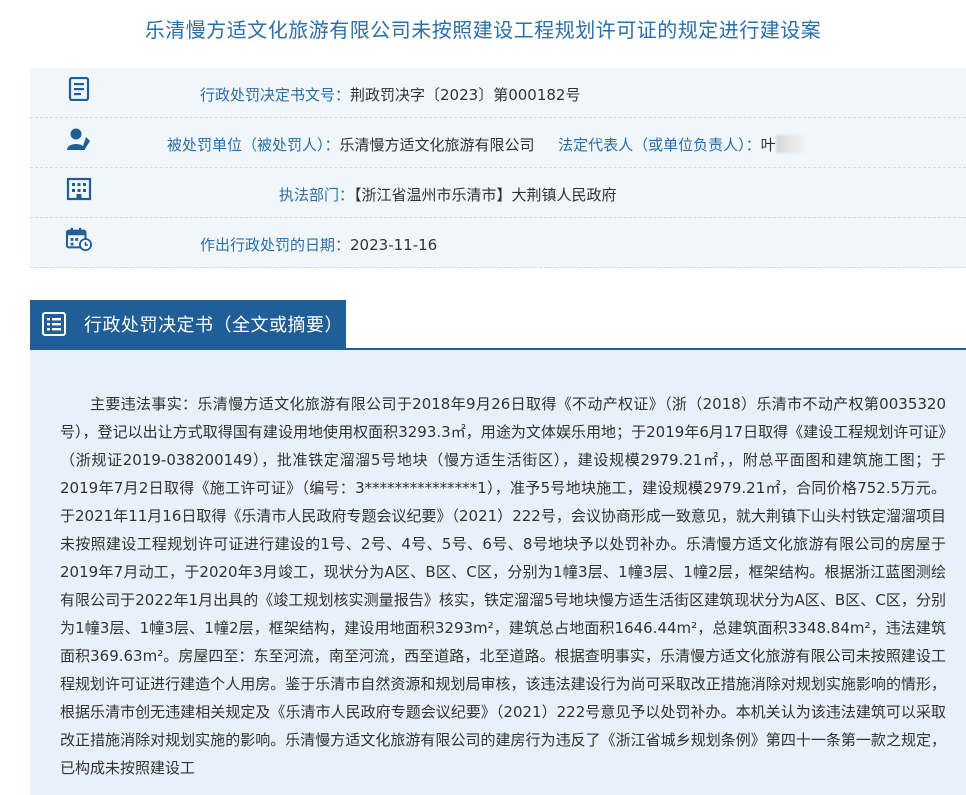 Image resolution: width=966 pixels, height=795 pixels. What do you see at coordinates (54, 324) in the screenshot?
I see `doc-list-icon` at bounding box center [54, 324].